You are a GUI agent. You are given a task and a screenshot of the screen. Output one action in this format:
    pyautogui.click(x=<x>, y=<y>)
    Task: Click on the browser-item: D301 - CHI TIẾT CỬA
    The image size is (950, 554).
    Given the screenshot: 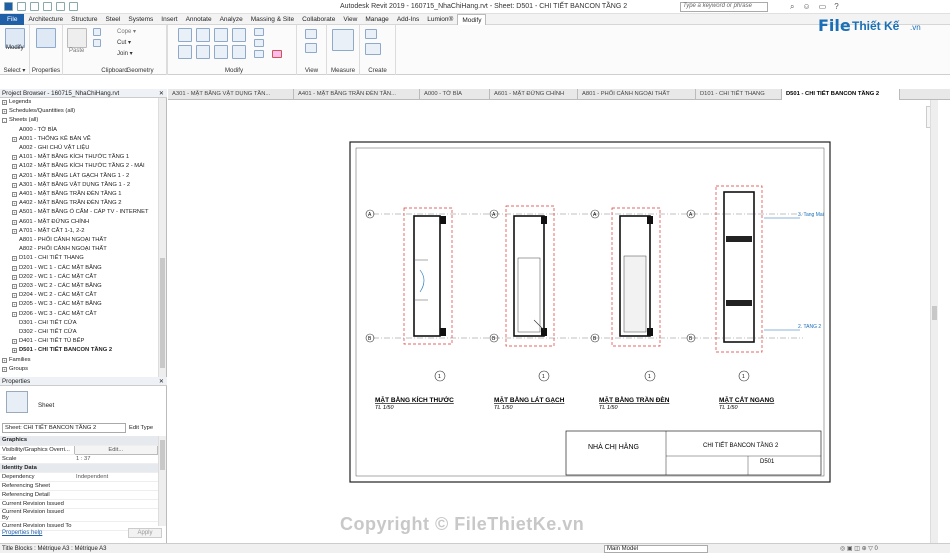 What is the action you would take?
    pyautogui.click(x=79, y=323)
    